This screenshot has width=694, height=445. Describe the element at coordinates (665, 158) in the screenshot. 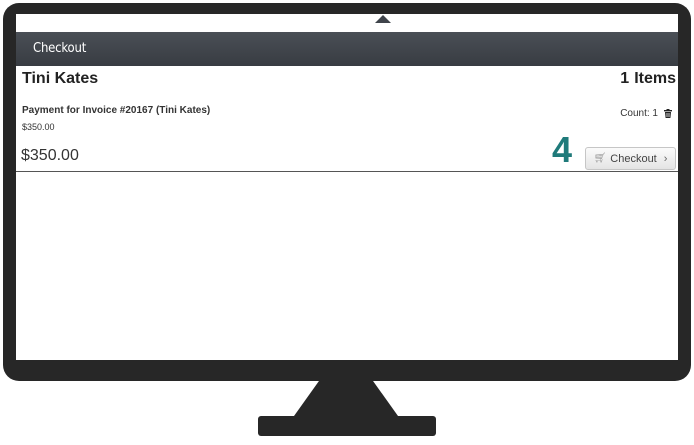

I see `chevron-right-icon: ›` at that location.